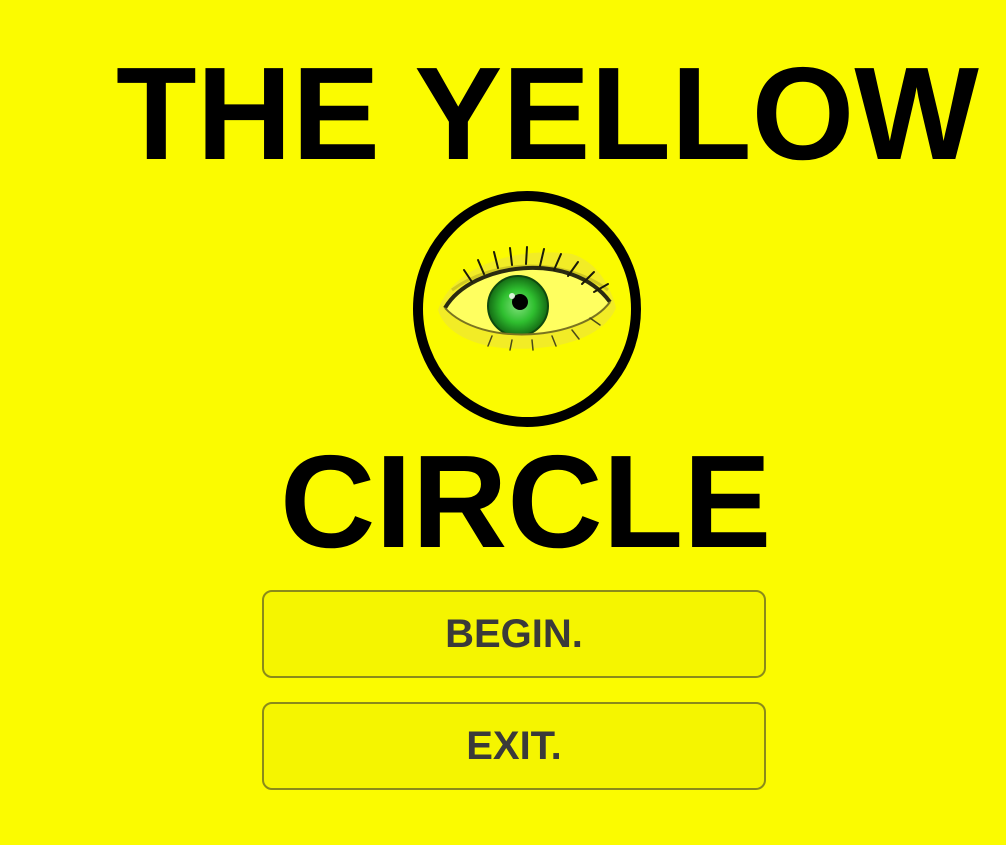  Describe the element at coordinates (514, 746) in the screenshot. I see `exit-button: EXIT.` at that location.